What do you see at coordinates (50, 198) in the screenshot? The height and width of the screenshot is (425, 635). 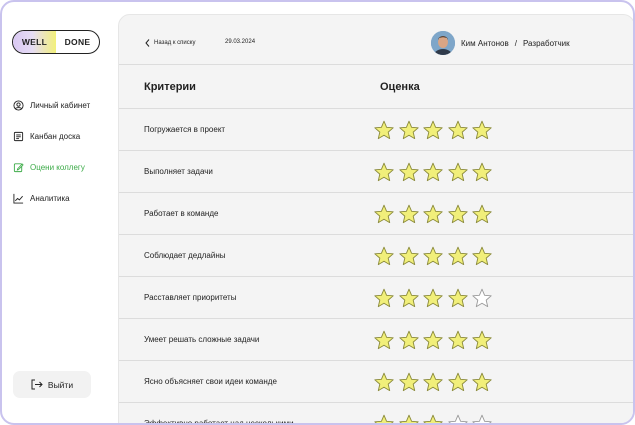 I see `sidebar-item-label: Аналитика` at bounding box center [50, 198].